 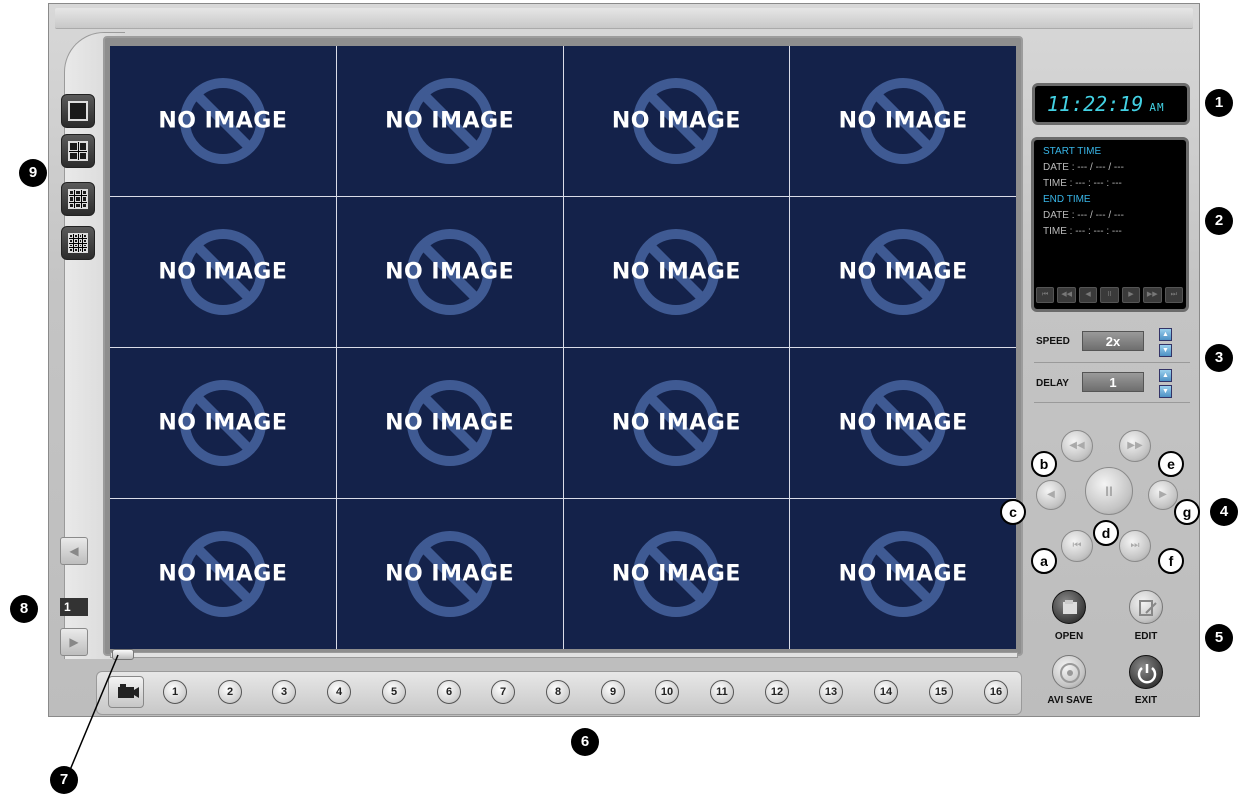 I want to click on delay-label: DELAY, so click(x=1052, y=383).